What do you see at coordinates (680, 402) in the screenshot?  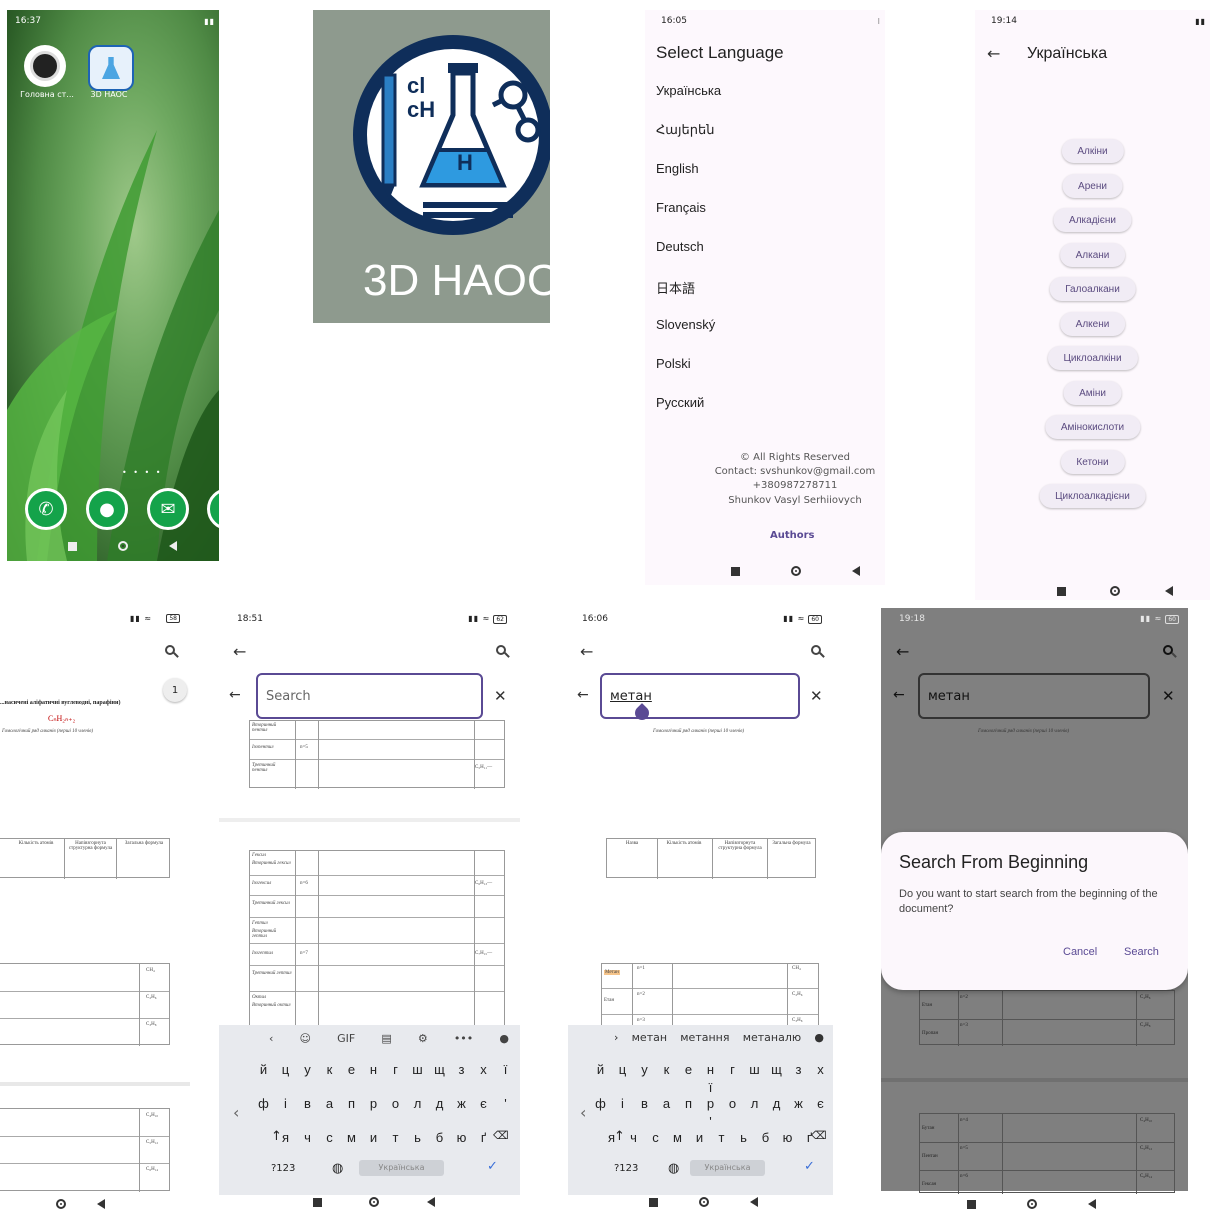 I see `language-item-russian: Русский` at bounding box center [680, 402].